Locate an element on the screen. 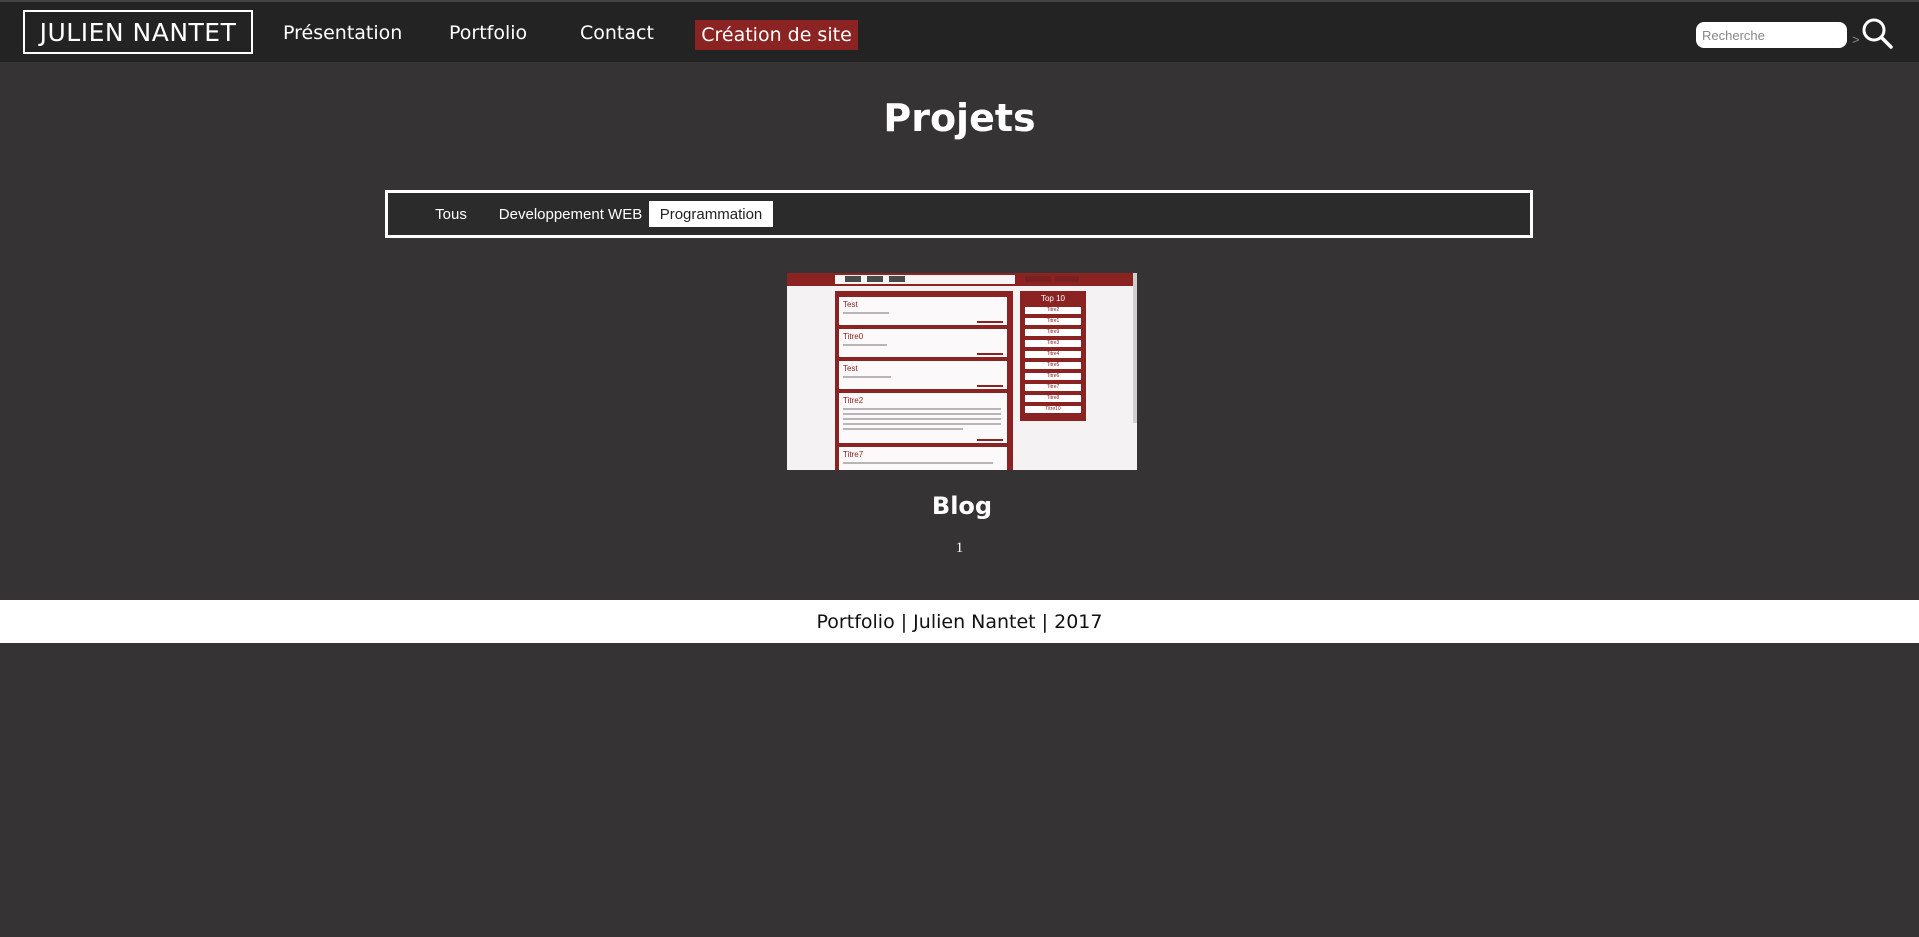 The width and height of the screenshot is (1919, 937). thumbnail-topbar is located at coordinates (962, 279).